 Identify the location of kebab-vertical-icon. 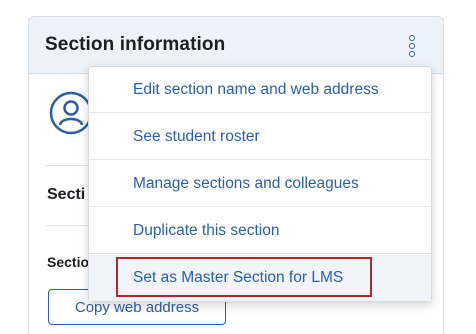
(412, 46).